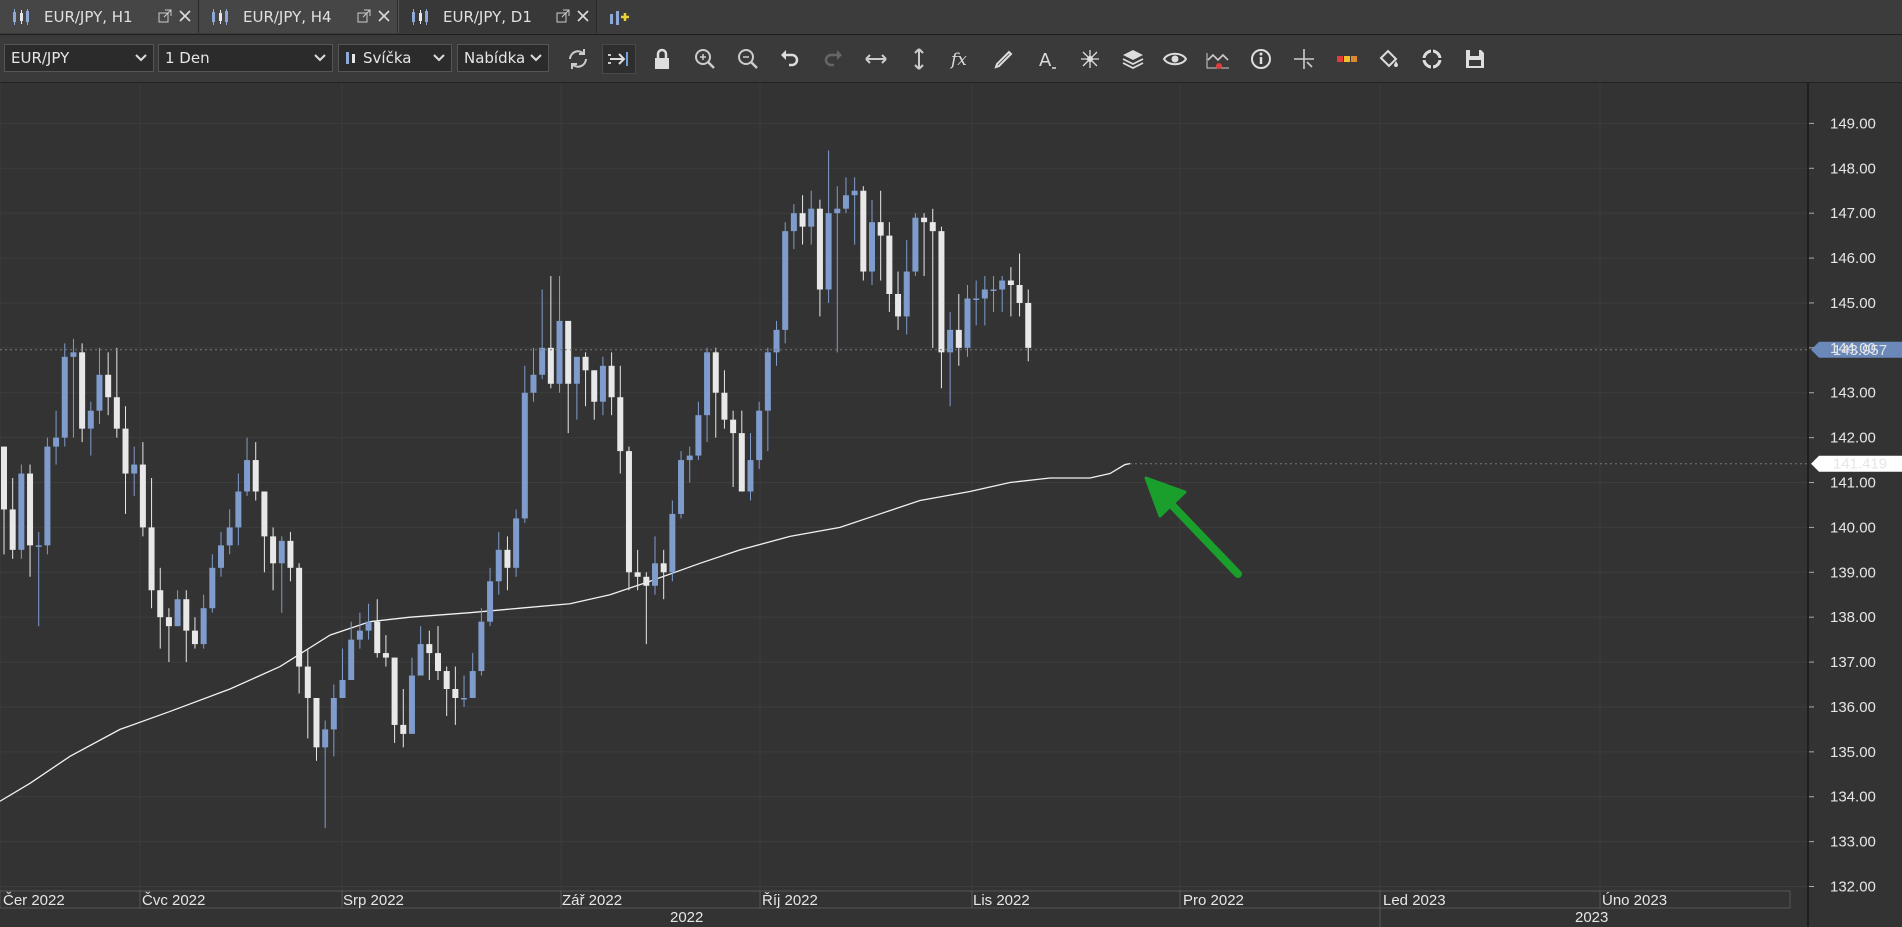 The width and height of the screenshot is (1902, 927). Describe the element at coordinates (790, 59) in the screenshot. I see `undo-button` at that location.